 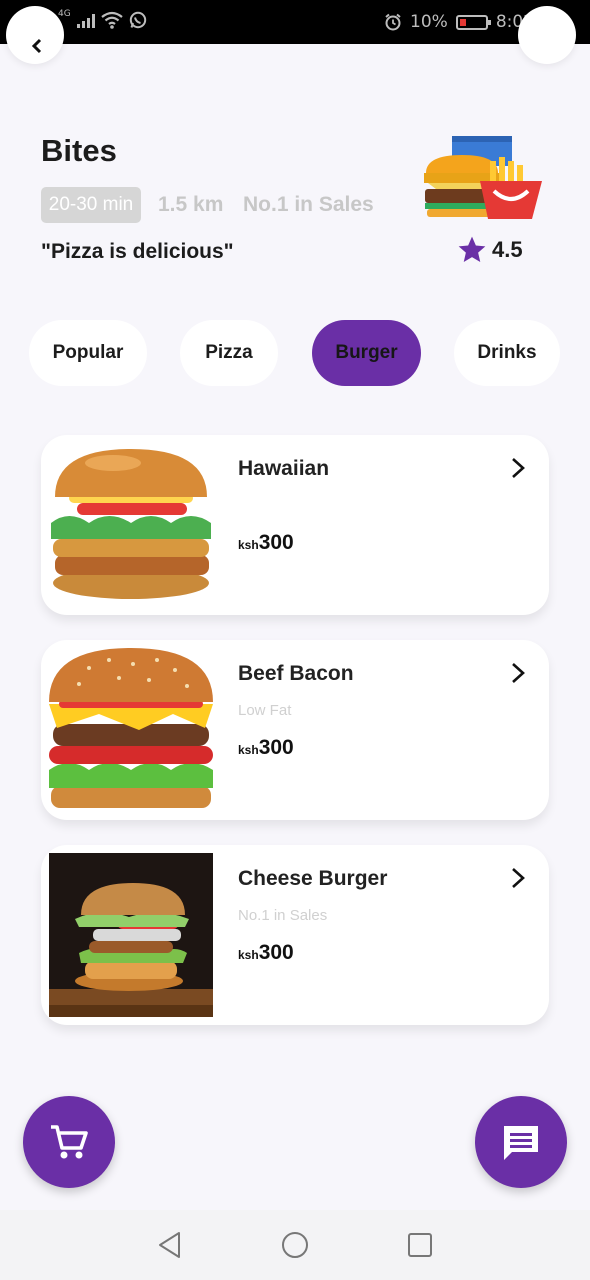 I want to click on more-button, so click(x=547, y=35).